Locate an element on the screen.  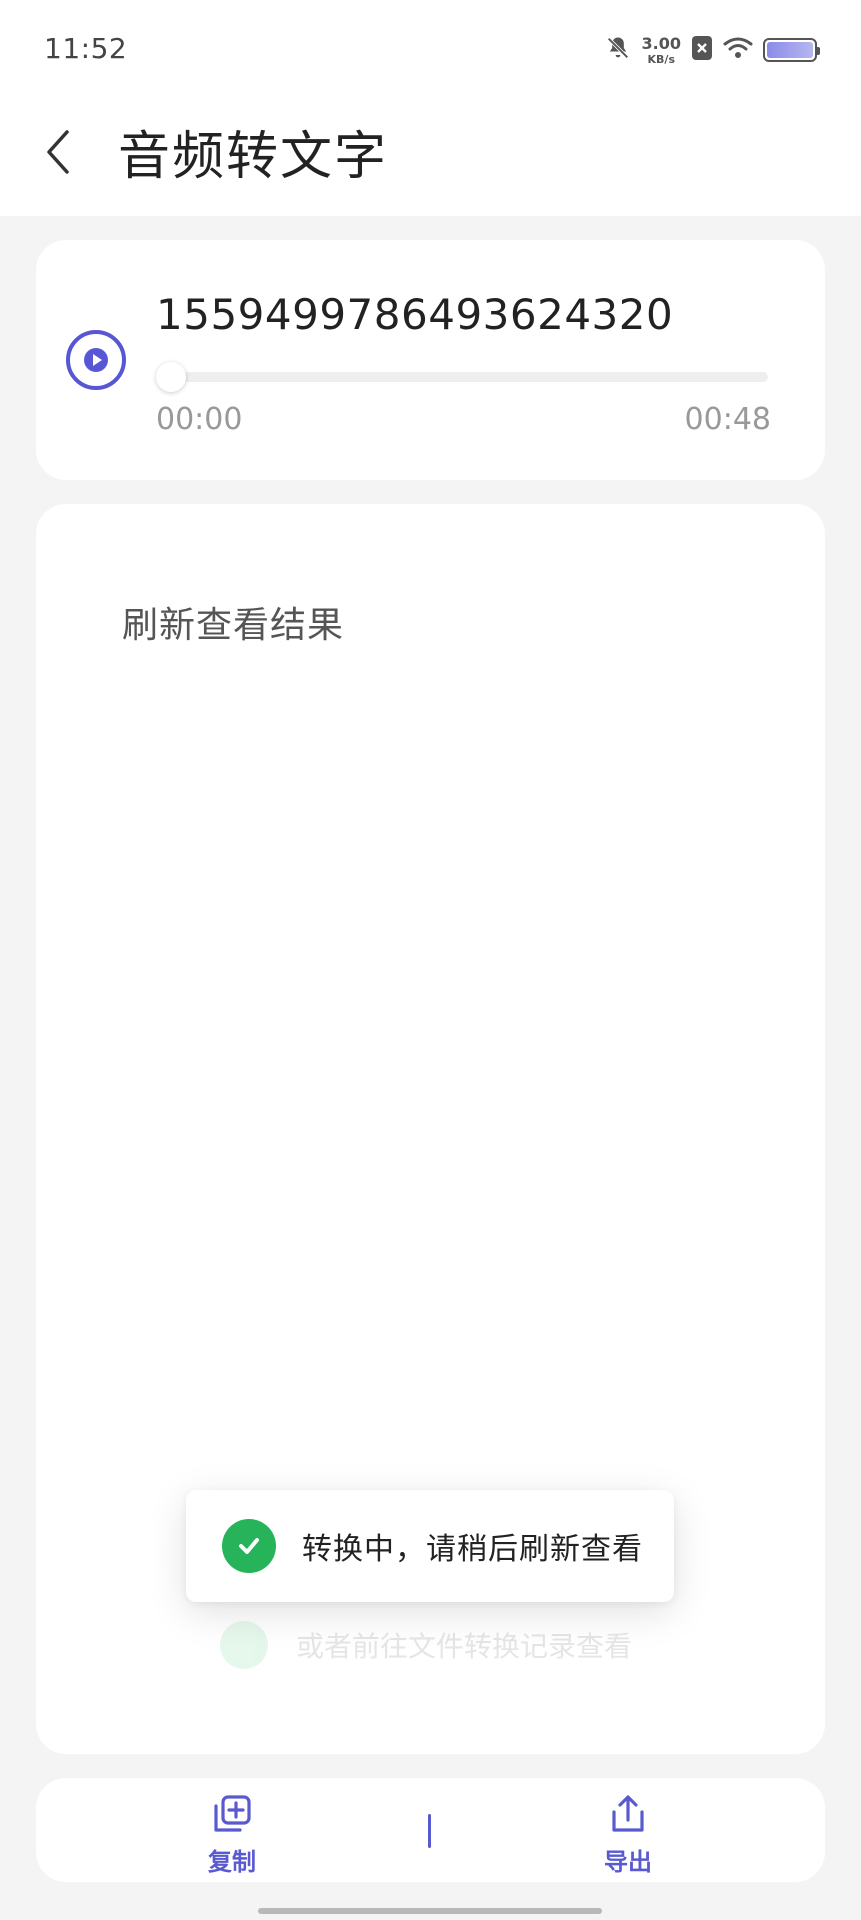
share-export-icon is located at coordinates (628, 1813).